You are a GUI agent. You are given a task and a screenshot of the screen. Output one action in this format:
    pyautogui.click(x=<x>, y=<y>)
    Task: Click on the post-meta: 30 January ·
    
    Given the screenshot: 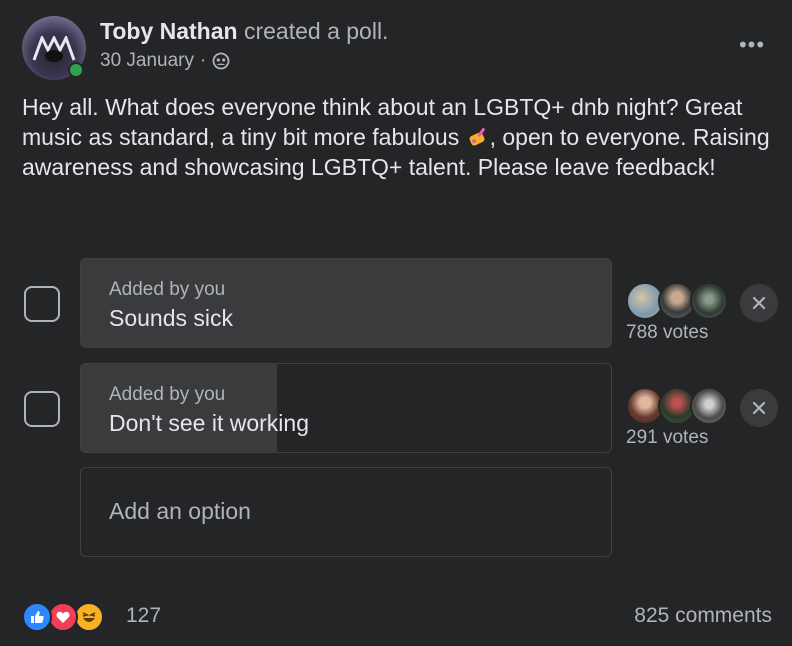 What is the action you would take?
    pyautogui.click(x=165, y=61)
    